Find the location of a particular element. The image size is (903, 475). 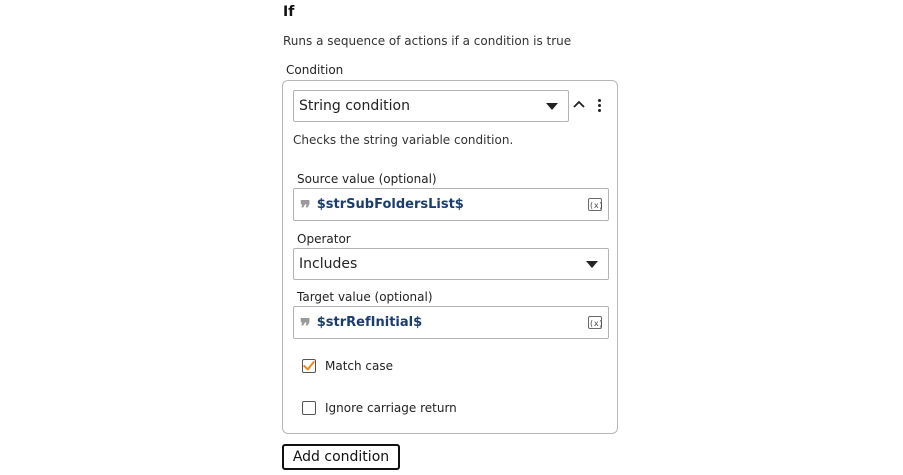

kebab-menu-icon is located at coordinates (599, 105).